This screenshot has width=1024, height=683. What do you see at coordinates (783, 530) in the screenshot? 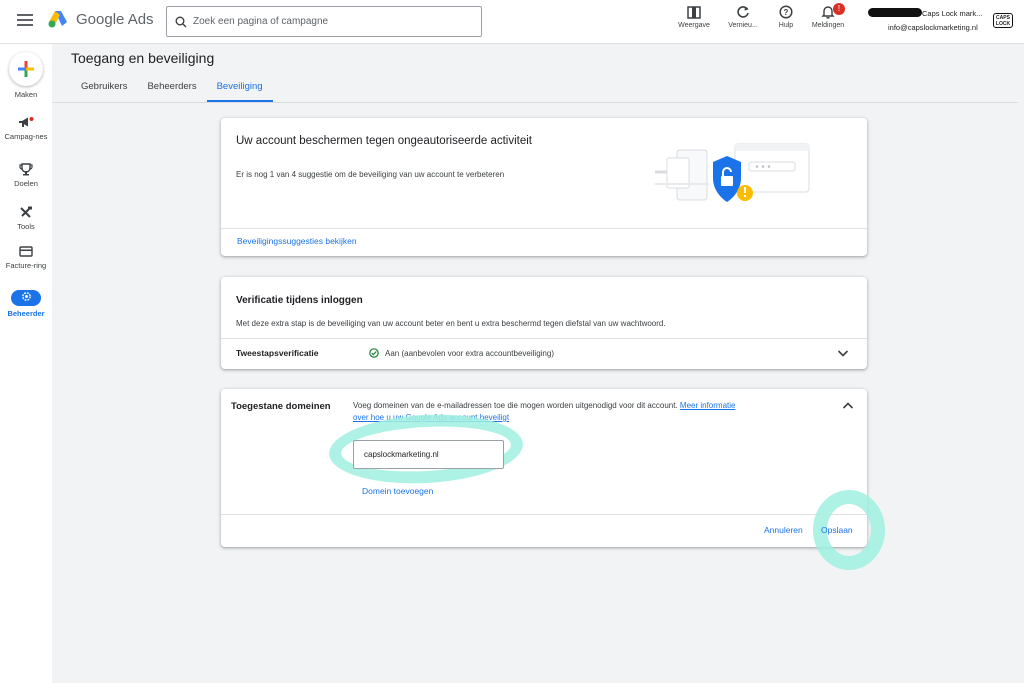
I see `cancel-button: Annuleren` at bounding box center [783, 530].